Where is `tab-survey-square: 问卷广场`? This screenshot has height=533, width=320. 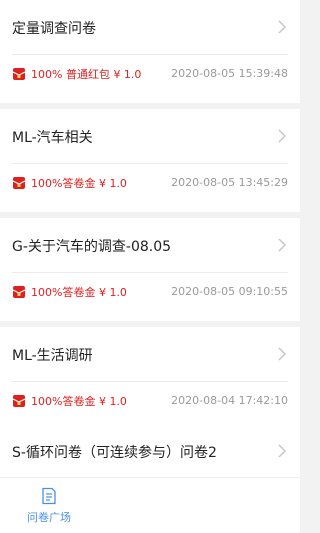 tab-survey-square: 问卷广场 is located at coordinates (49, 505).